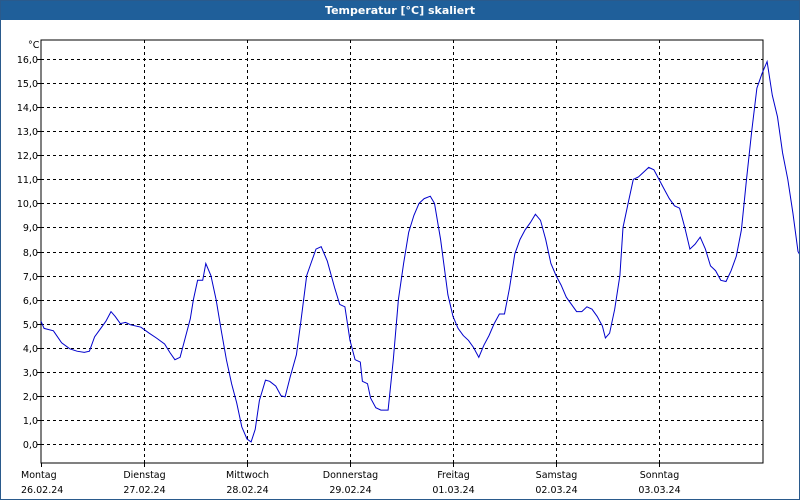 The height and width of the screenshot is (500, 800). Describe the element at coordinates (27, 156) in the screenshot. I see `y-tick-label: 12,0` at that location.